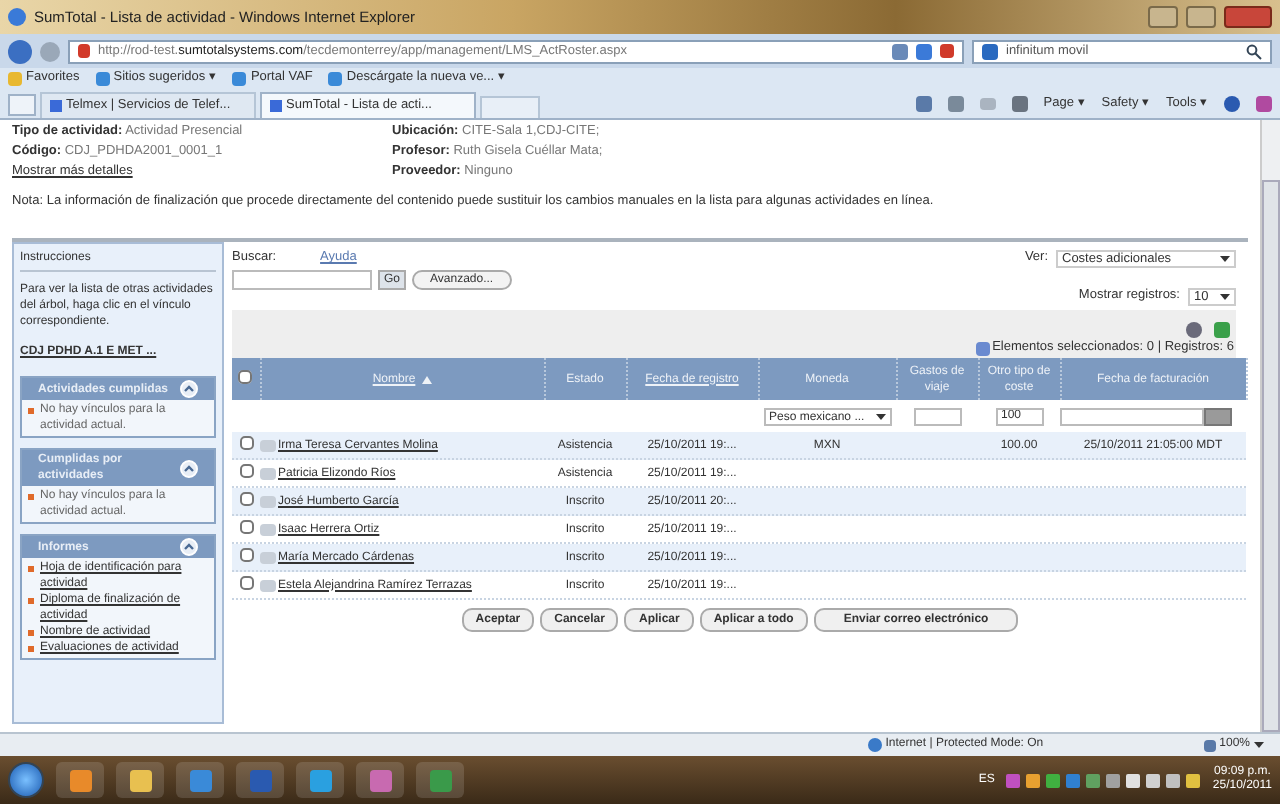 Image resolution: width=1280 pixels, height=804 pixels. What do you see at coordinates (1218, 416) in the screenshot?
I see `calendar-button` at bounding box center [1218, 416].